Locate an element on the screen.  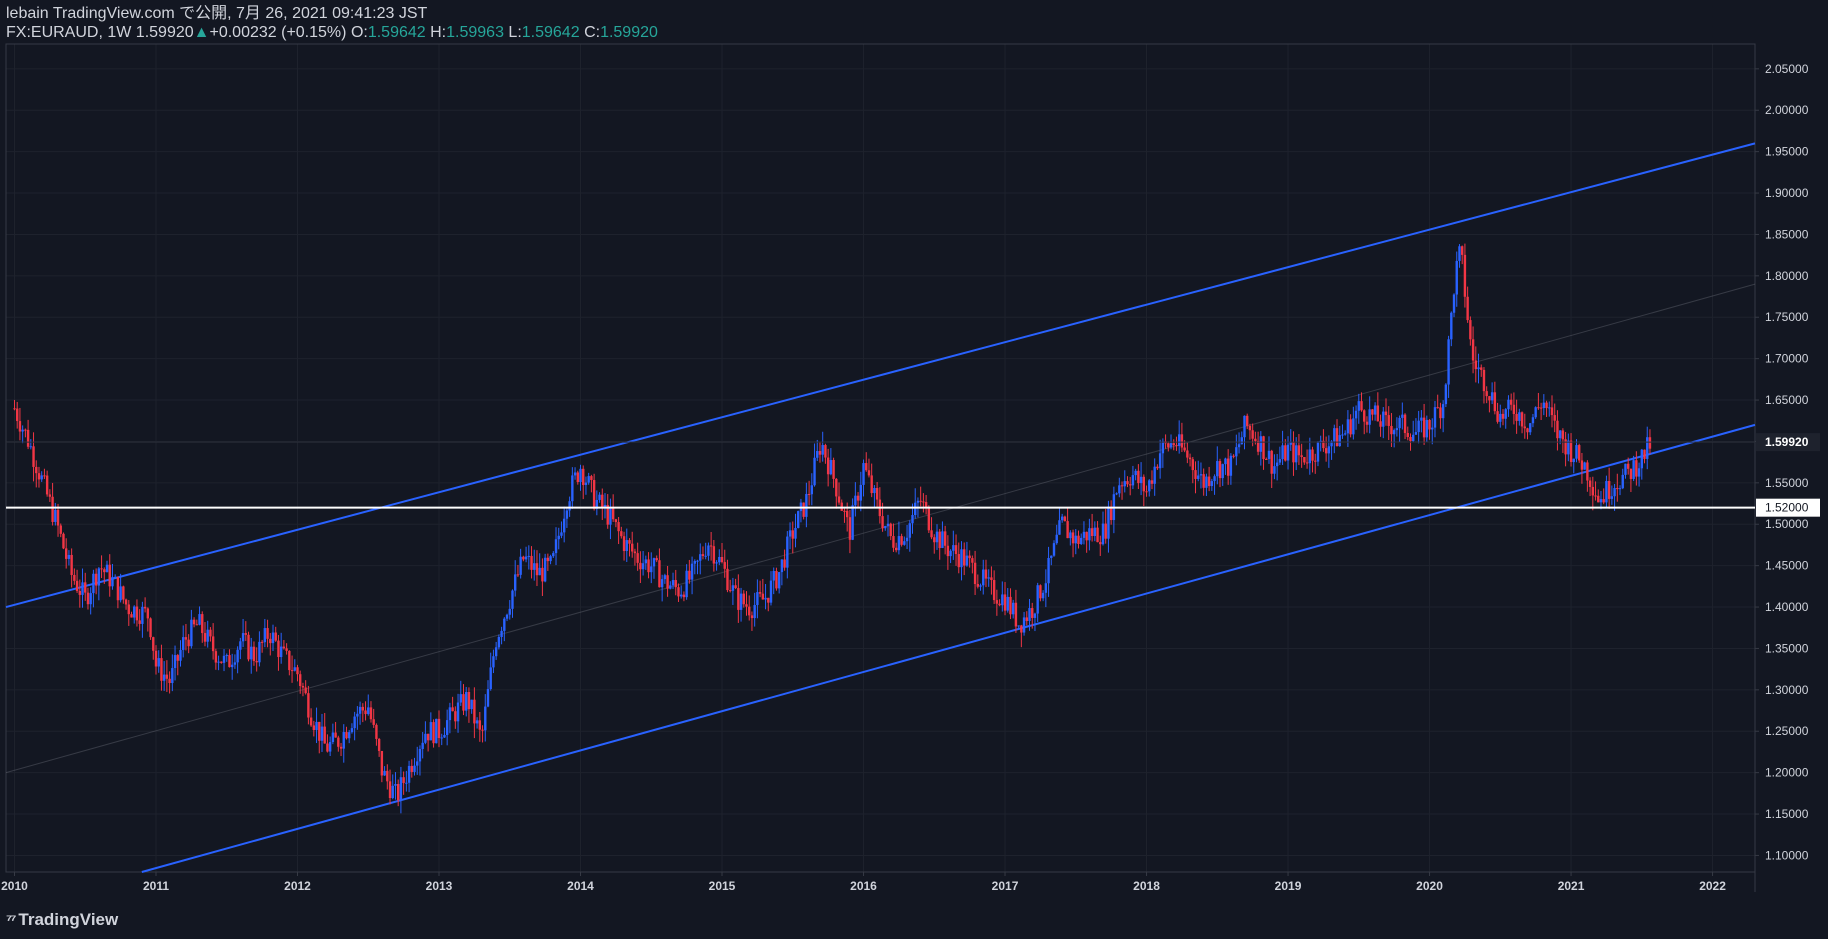
x-tick-label: 2011 is located at coordinates (156, 886).